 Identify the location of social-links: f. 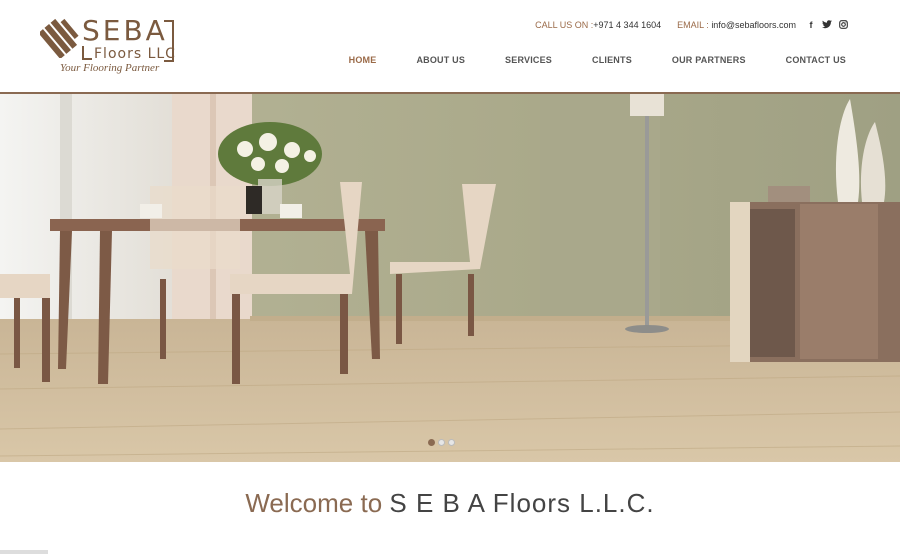
(827, 25).